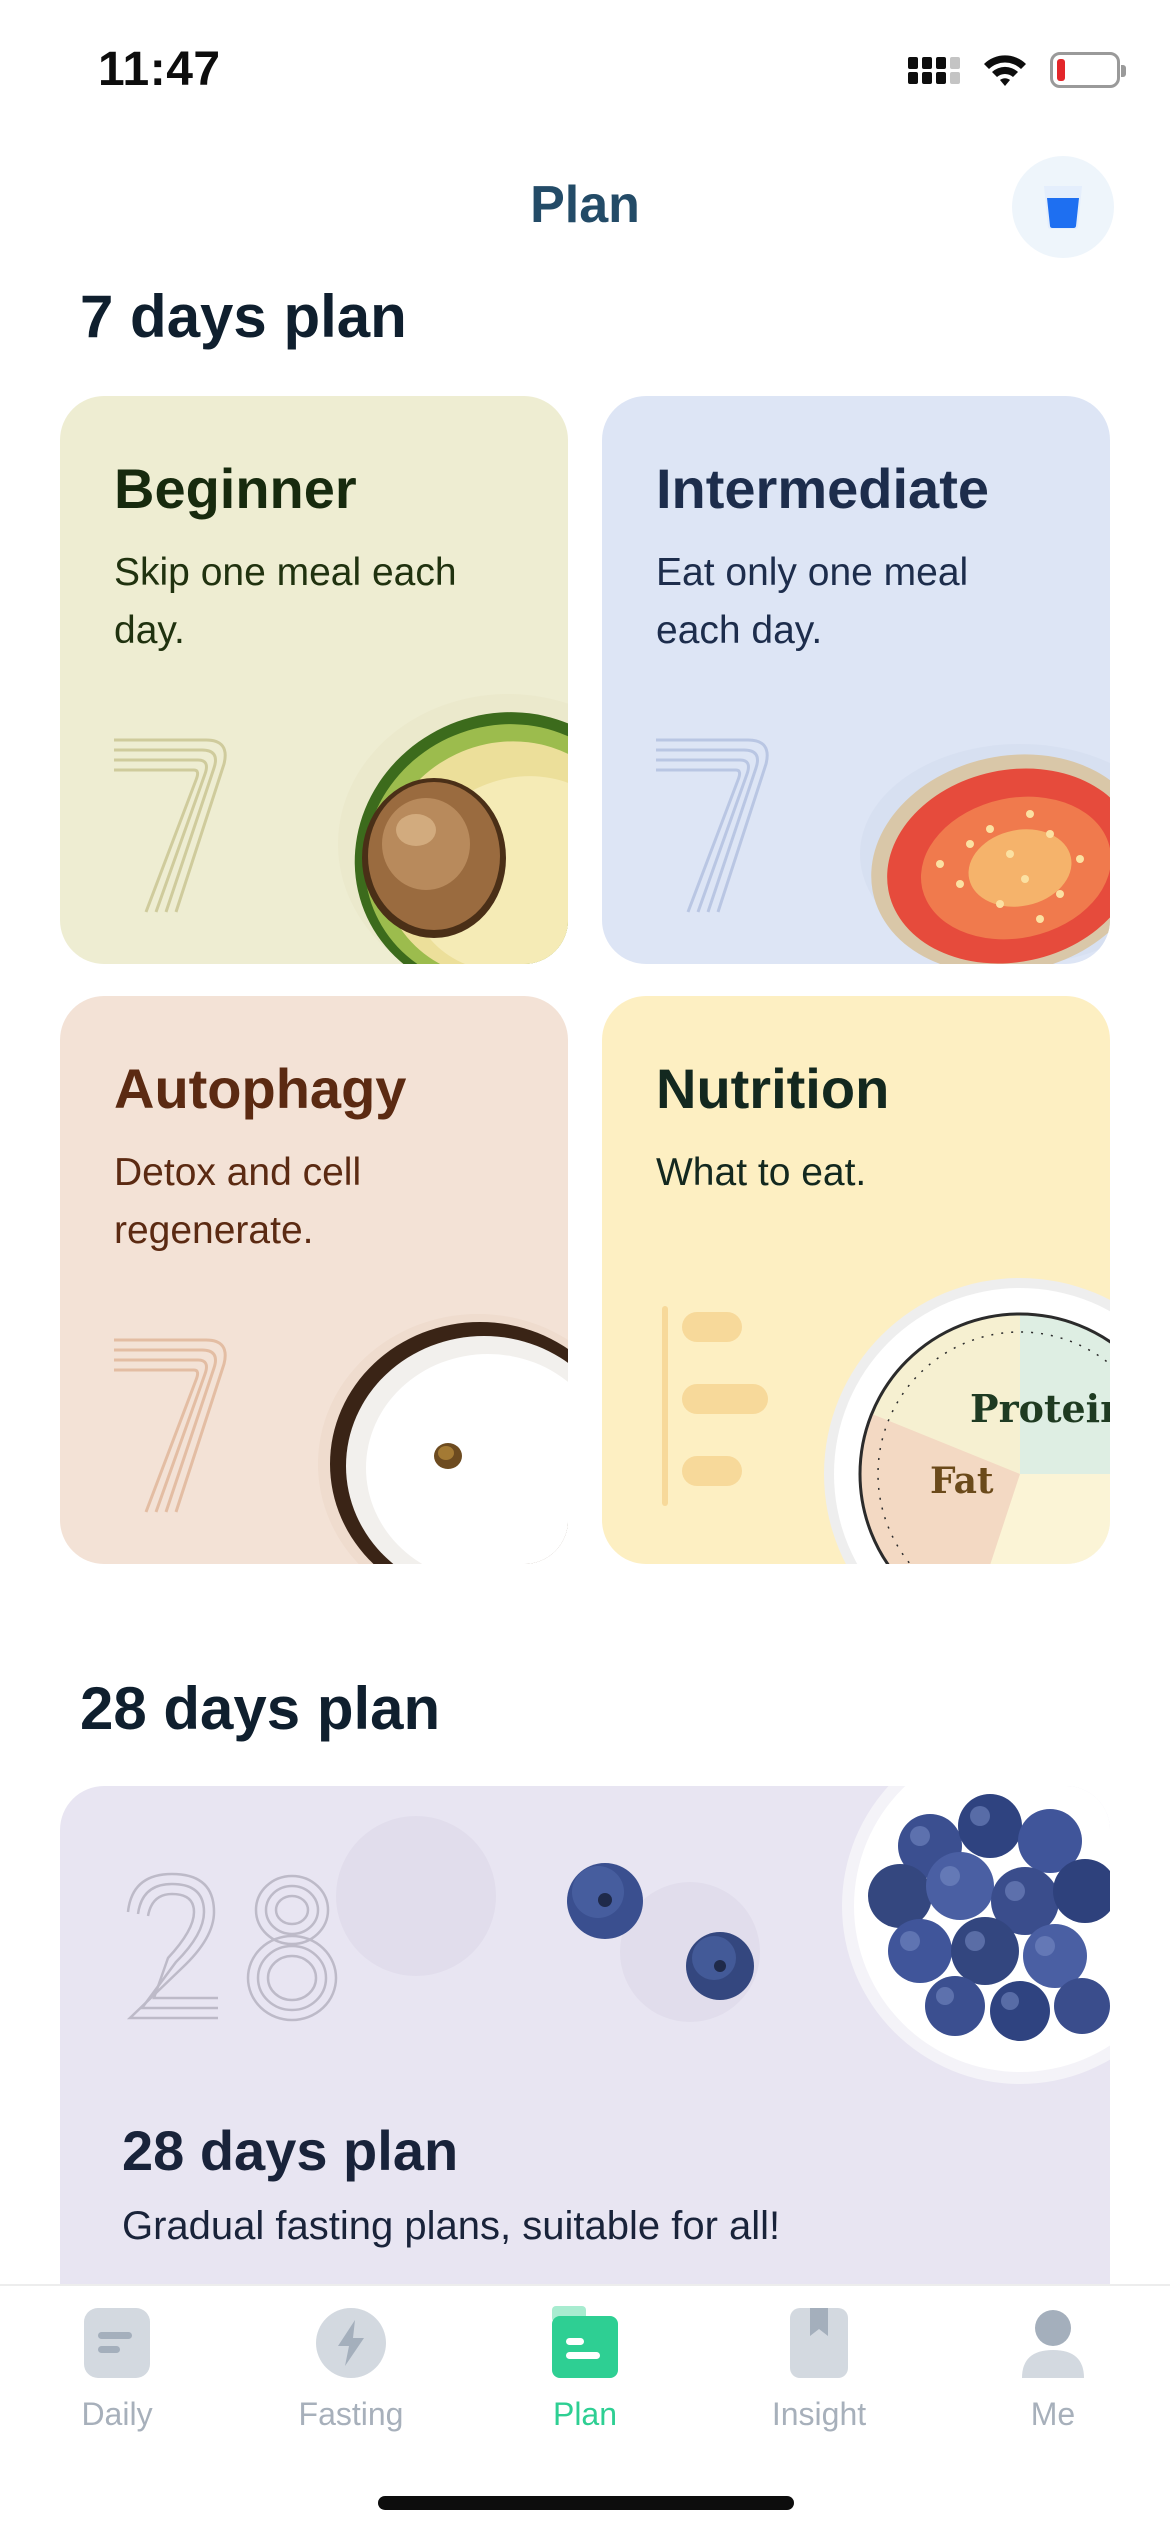 The width and height of the screenshot is (1170, 2532). What do you see at coordinates (761, 1172) in the screenshot?
I see `card-description: What to eat.` at bounding box center [761, 1172].